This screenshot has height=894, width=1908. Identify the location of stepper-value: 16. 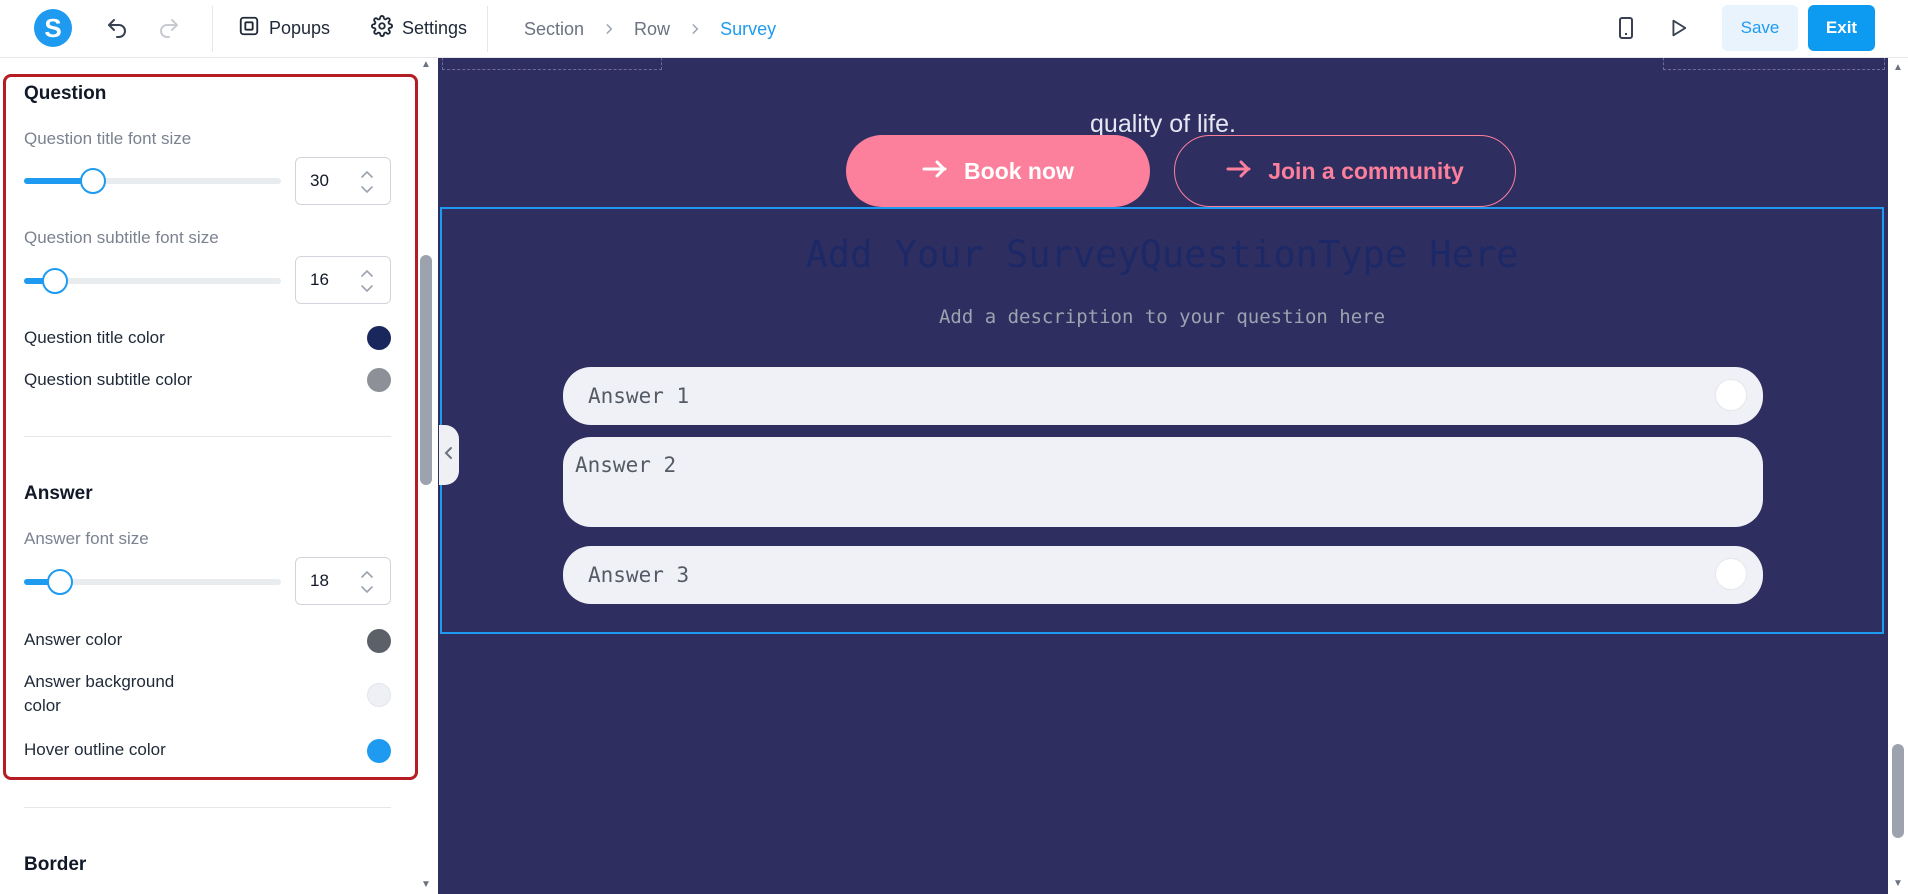
(319, 280).